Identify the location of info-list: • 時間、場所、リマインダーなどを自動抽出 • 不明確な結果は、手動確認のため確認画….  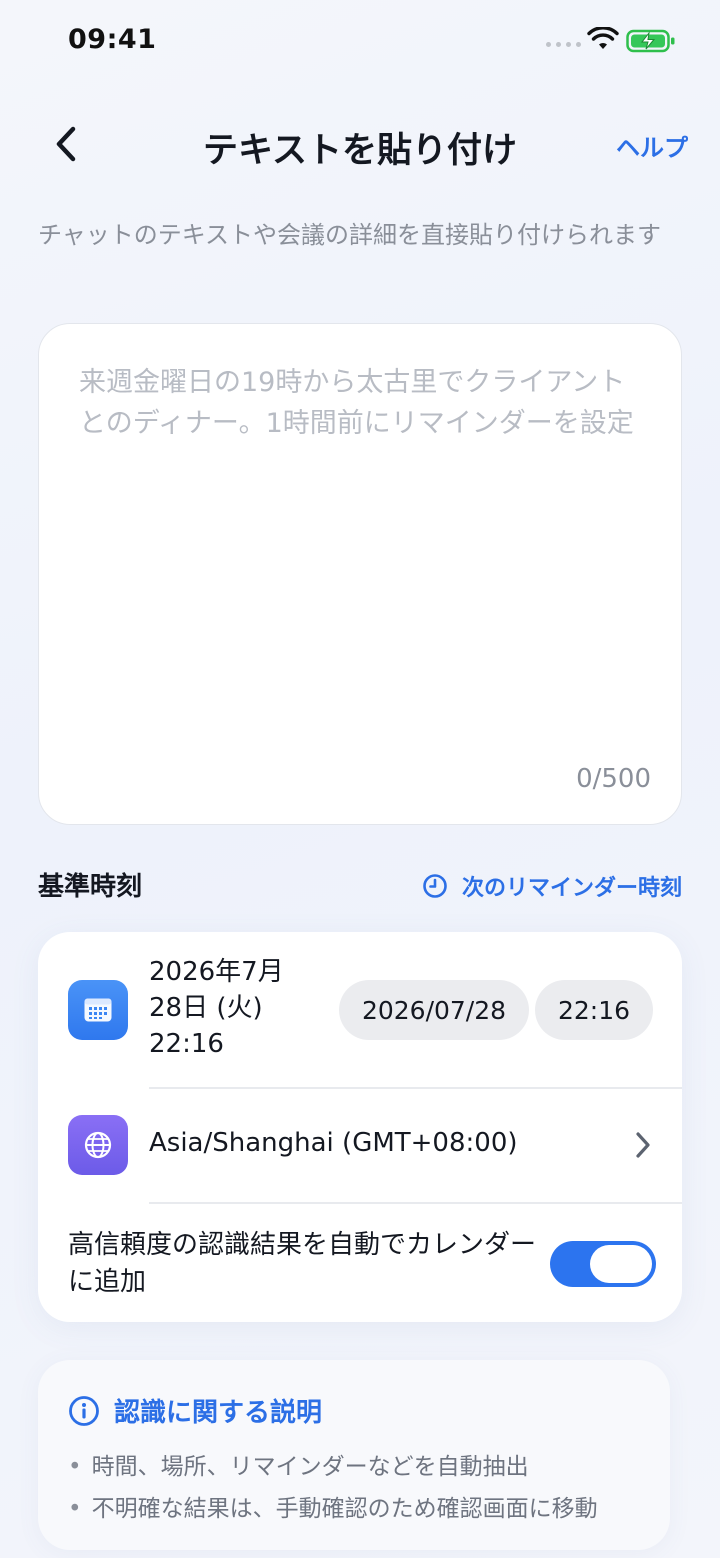
(333, 1488).